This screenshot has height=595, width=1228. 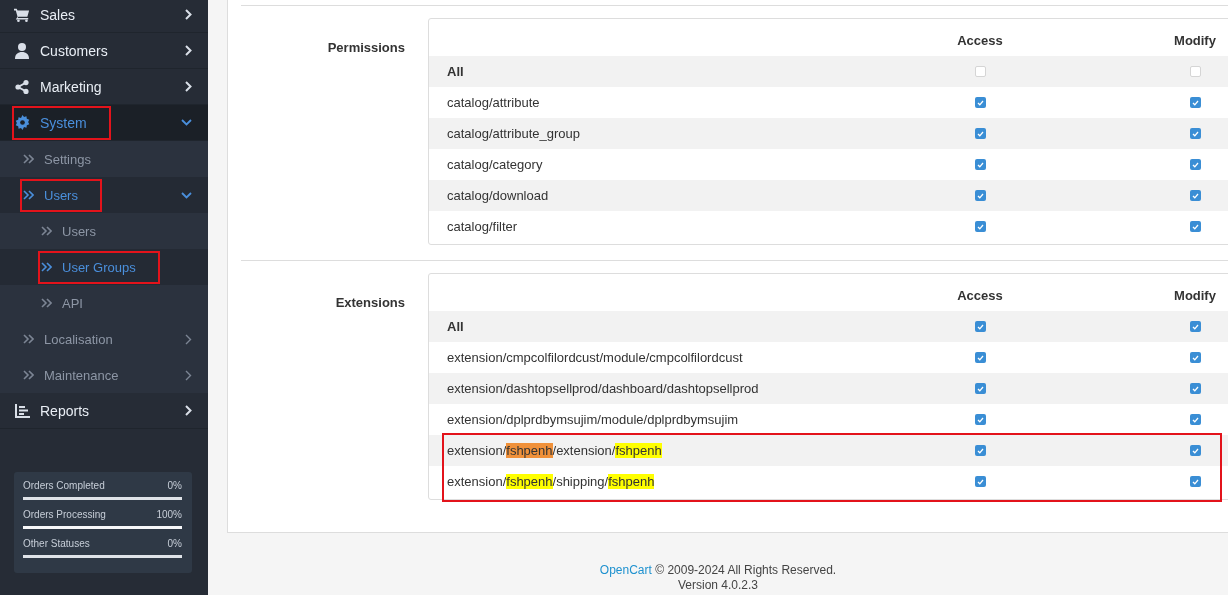 What do you see at coordinates (56, 543) in the screenshot?
I see `stat-label: Other Statuses` at bounding box center [56, 543].